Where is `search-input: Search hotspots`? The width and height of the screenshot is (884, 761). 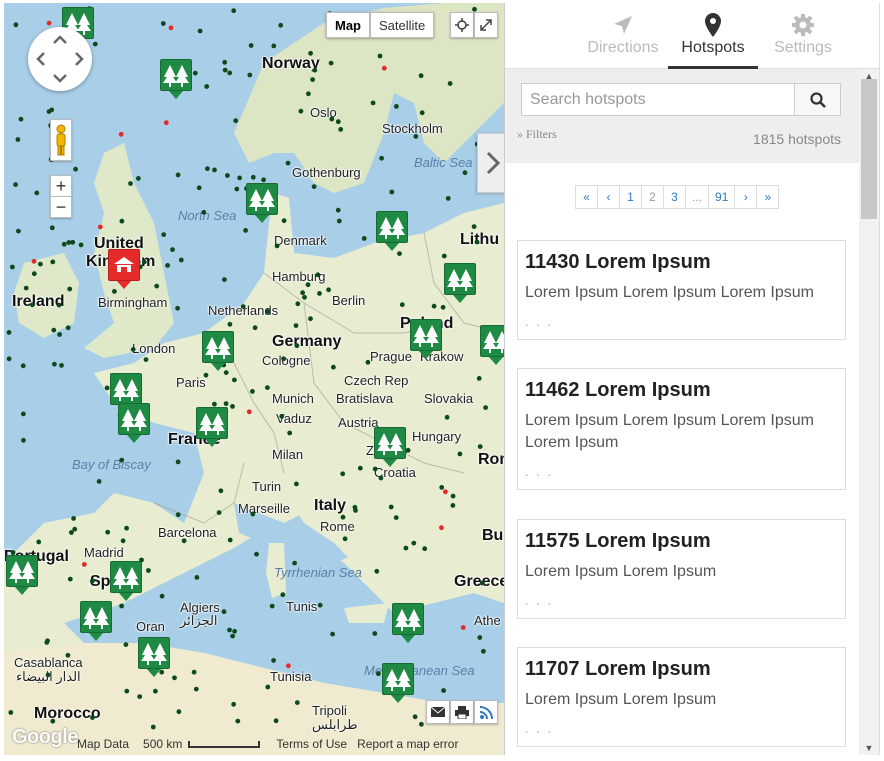
search-input: Search hotspots is located at coordinates (658, 99).